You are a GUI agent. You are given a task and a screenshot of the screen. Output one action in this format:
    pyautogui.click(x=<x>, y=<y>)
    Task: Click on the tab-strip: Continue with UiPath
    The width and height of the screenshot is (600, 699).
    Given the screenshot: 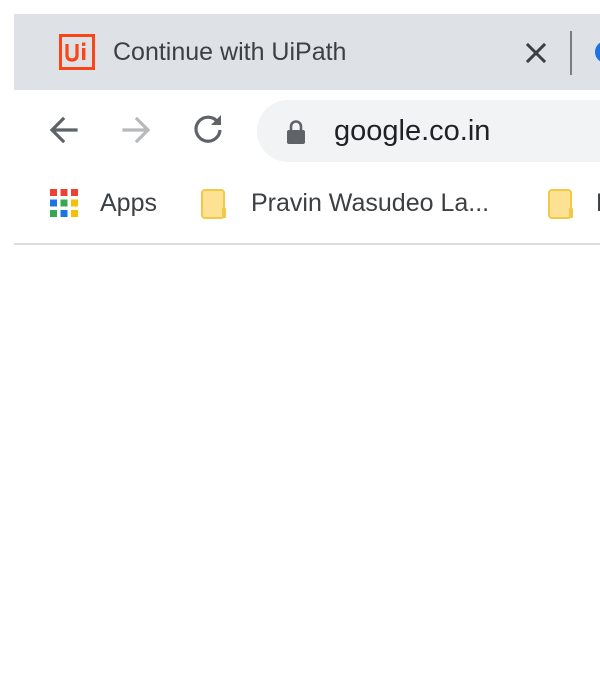 What is the action you would take?
    pyautogui.click(x=307, y=52)
    